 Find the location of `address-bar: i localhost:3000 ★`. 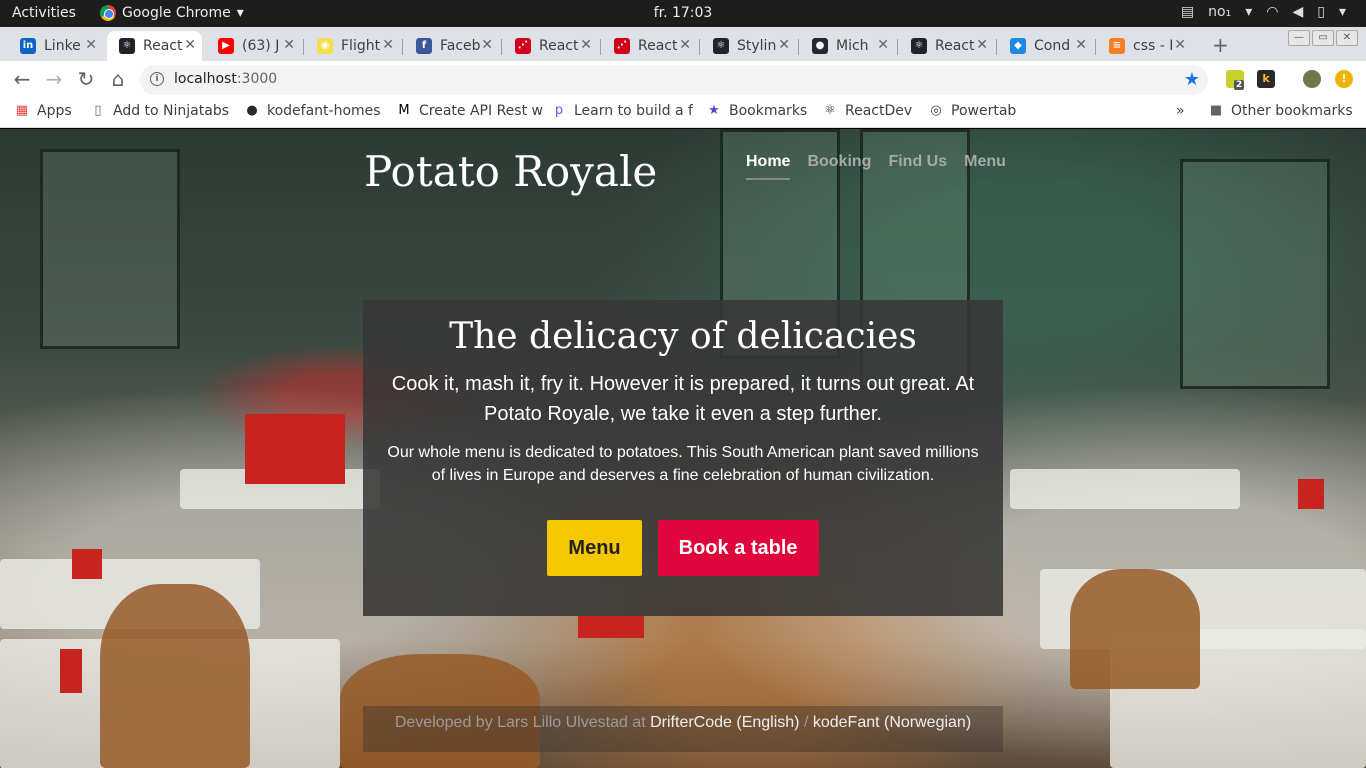

address-bar: i localhost:3000 ★ is located at coordinates (674, 80).